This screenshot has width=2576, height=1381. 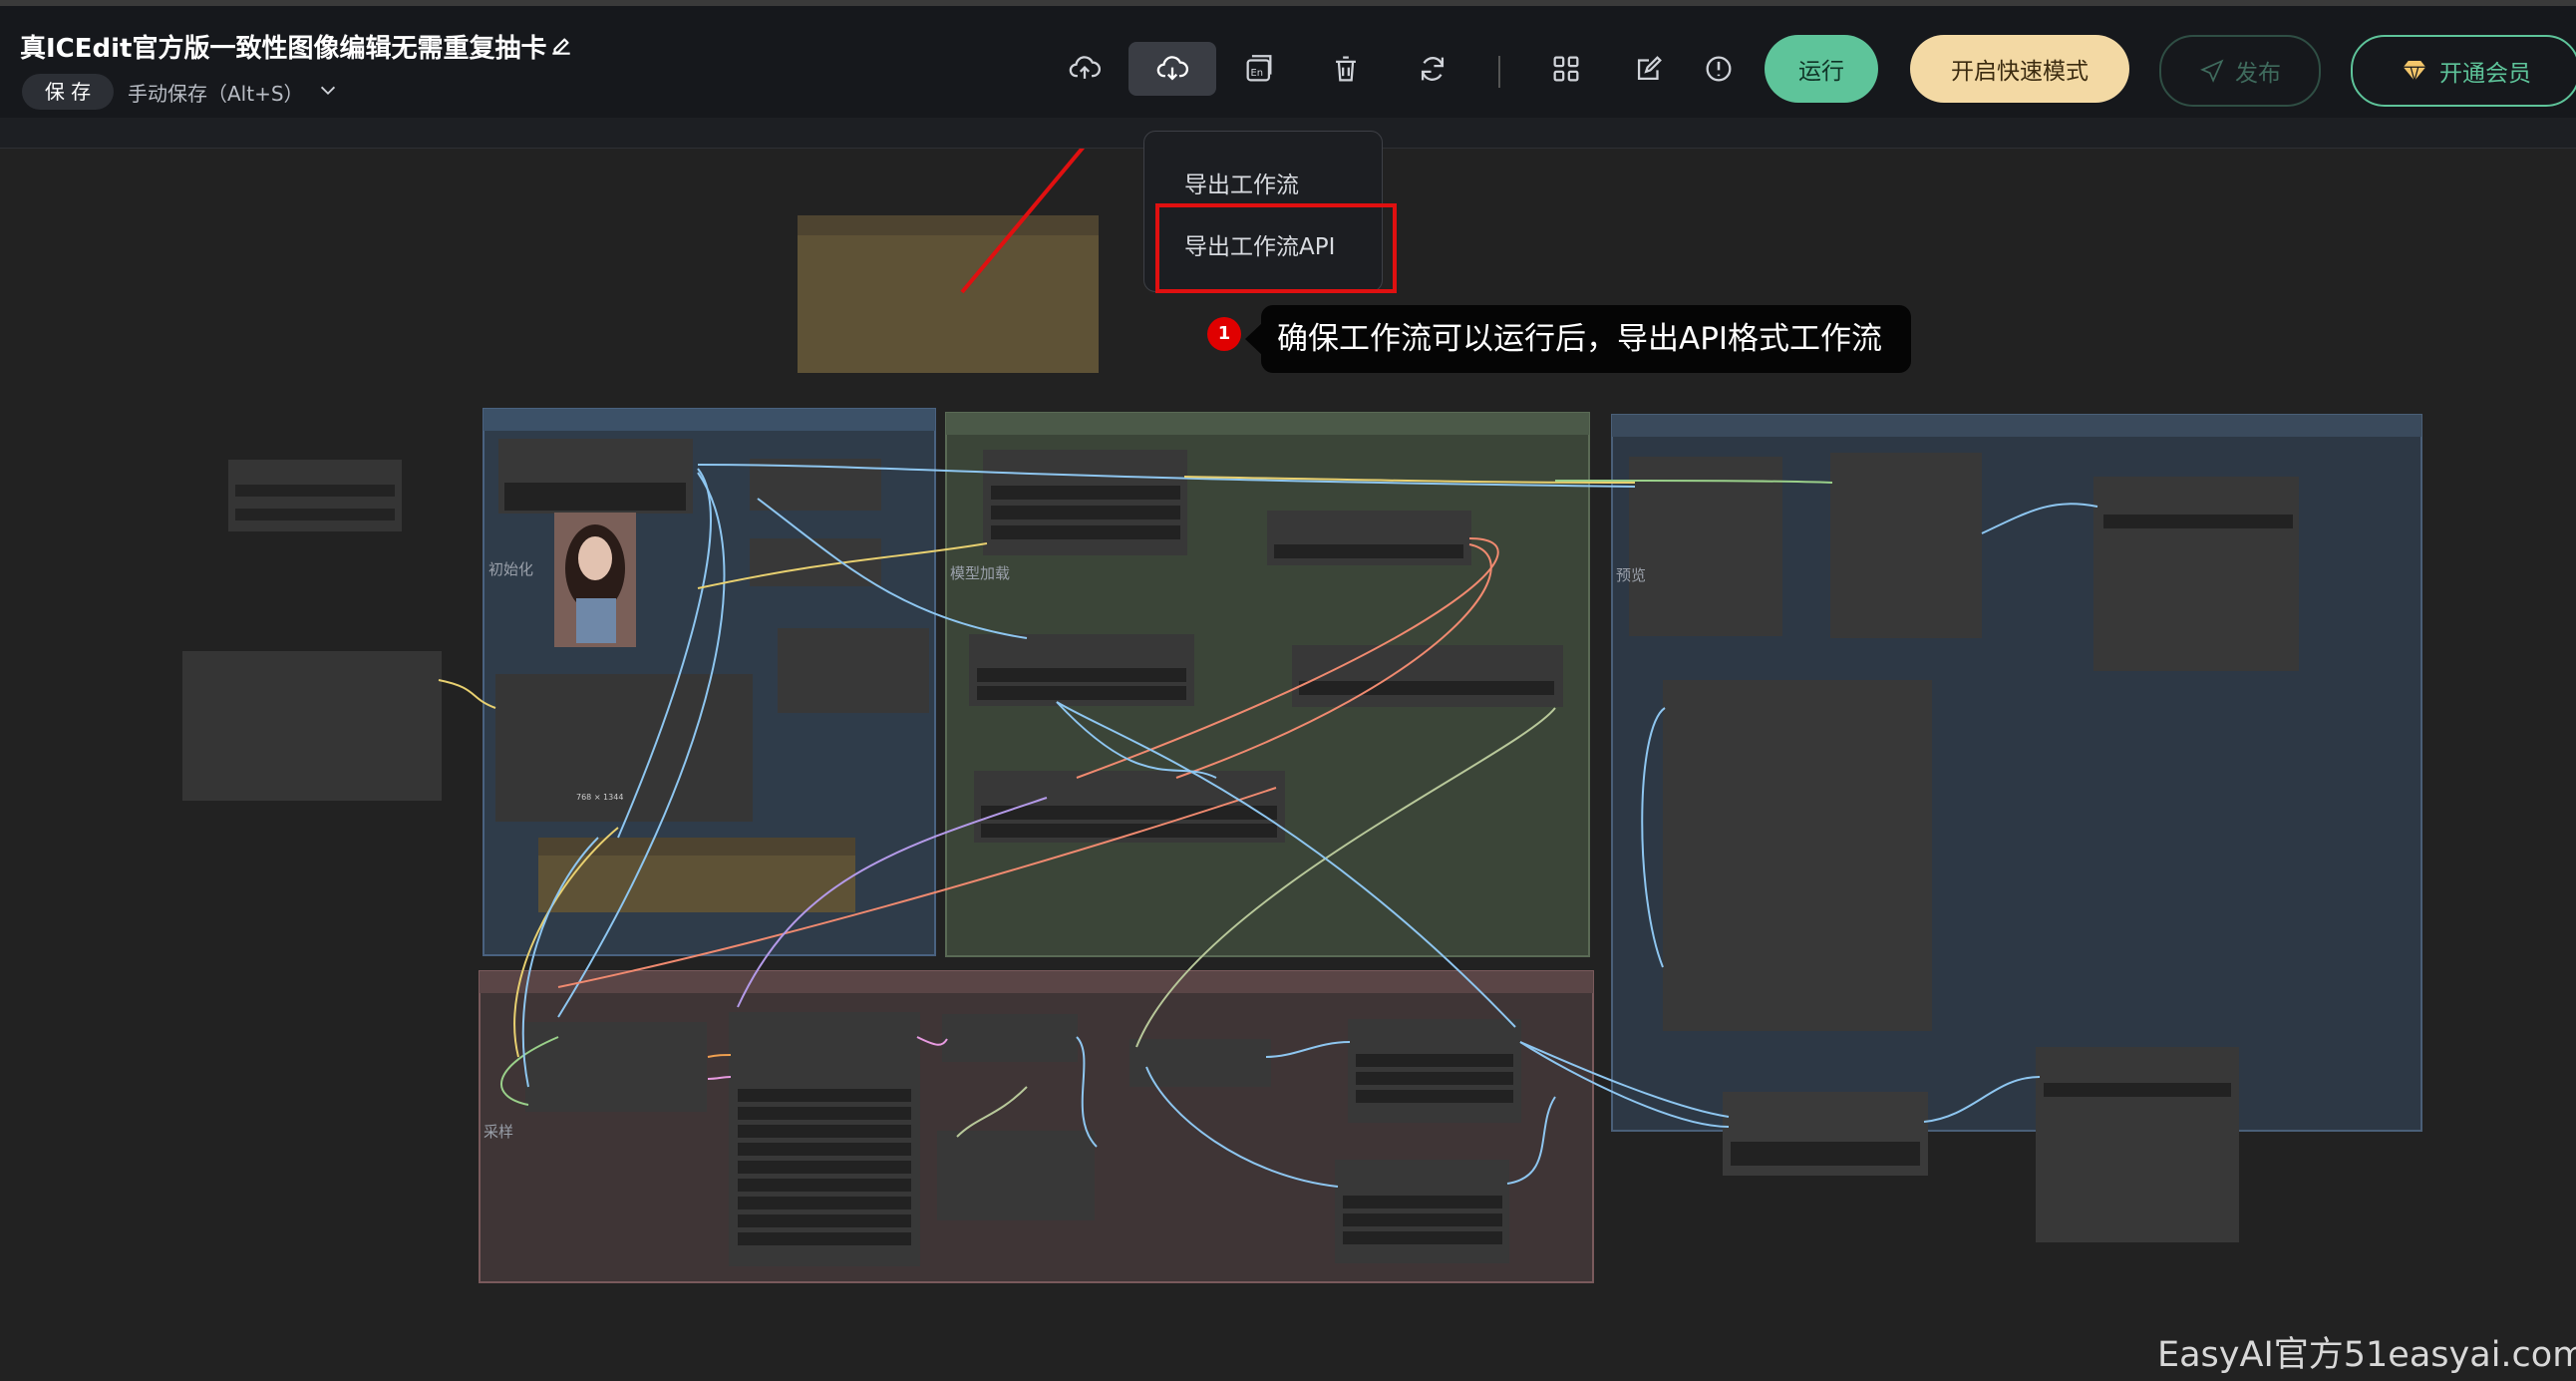 I want to click on node-vae-decode, so click(x=1200, y=1063).